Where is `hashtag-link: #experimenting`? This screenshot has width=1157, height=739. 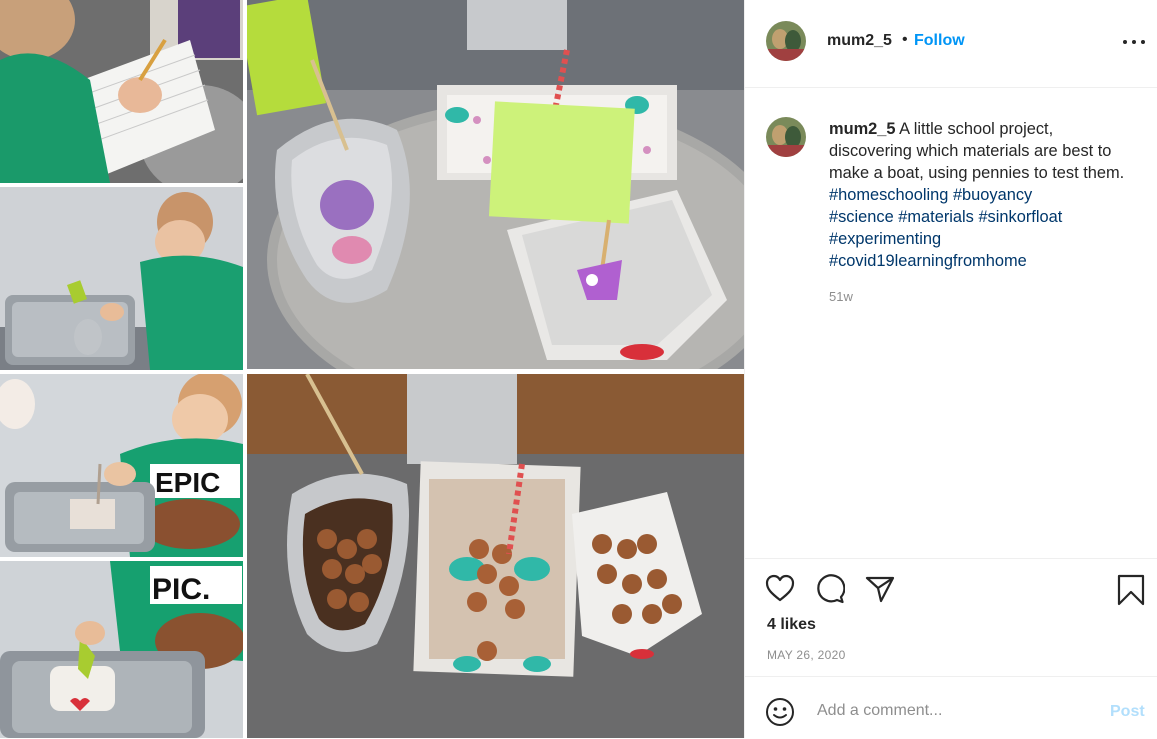 hashtag-link: #experimenting is located at coordinates (885, 239).